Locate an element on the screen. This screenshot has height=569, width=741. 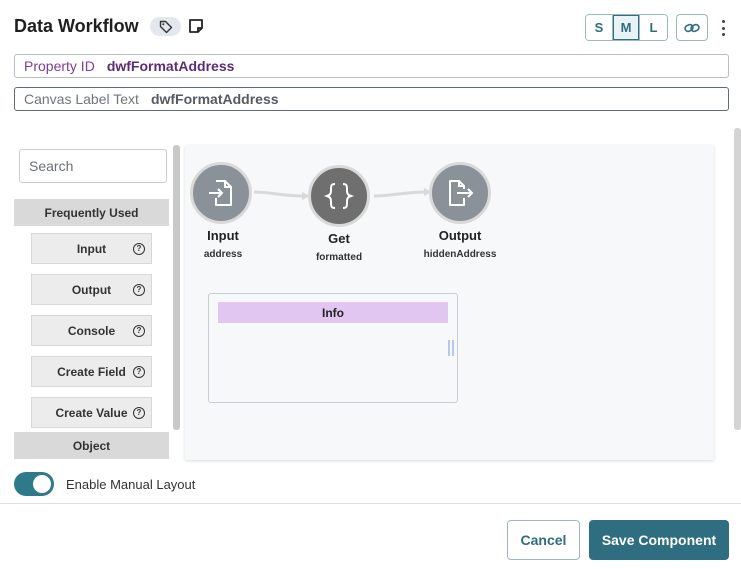
palette-item-create-field: Create Field ? is located at coordinates (91, 371).